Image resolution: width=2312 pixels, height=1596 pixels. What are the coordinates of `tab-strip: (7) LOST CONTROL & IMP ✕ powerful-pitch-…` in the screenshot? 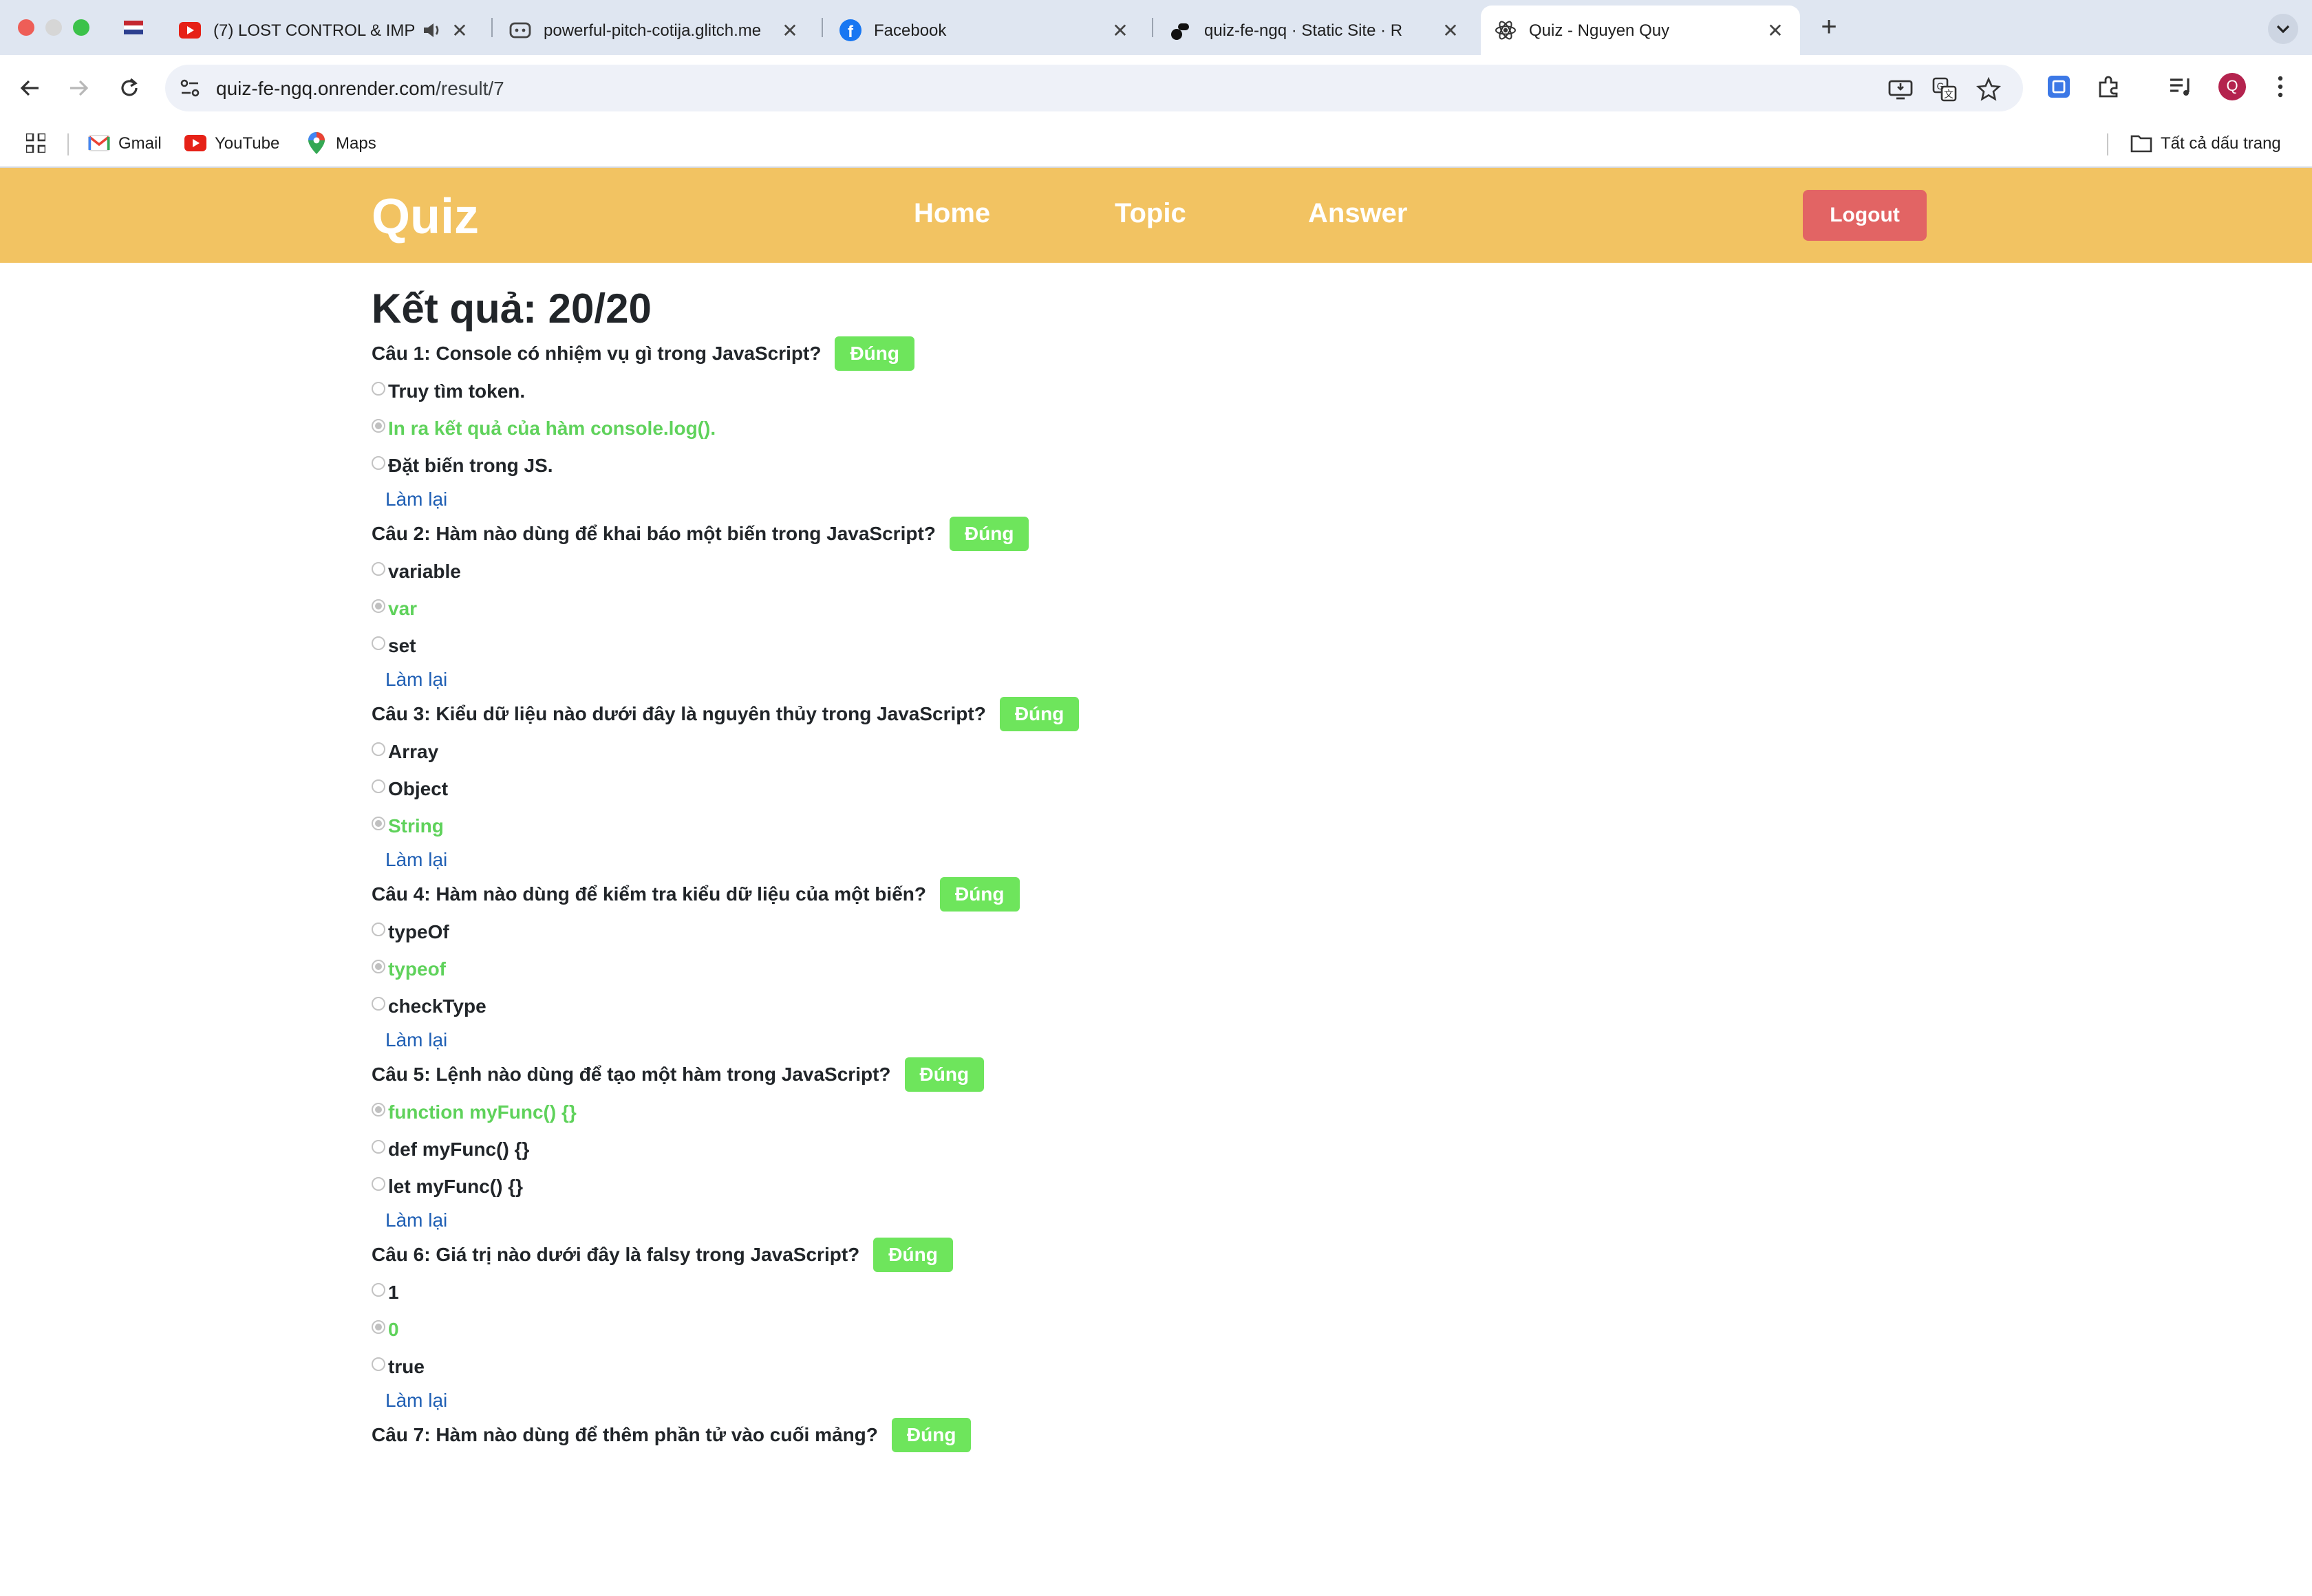 It's located at (1156, 27).